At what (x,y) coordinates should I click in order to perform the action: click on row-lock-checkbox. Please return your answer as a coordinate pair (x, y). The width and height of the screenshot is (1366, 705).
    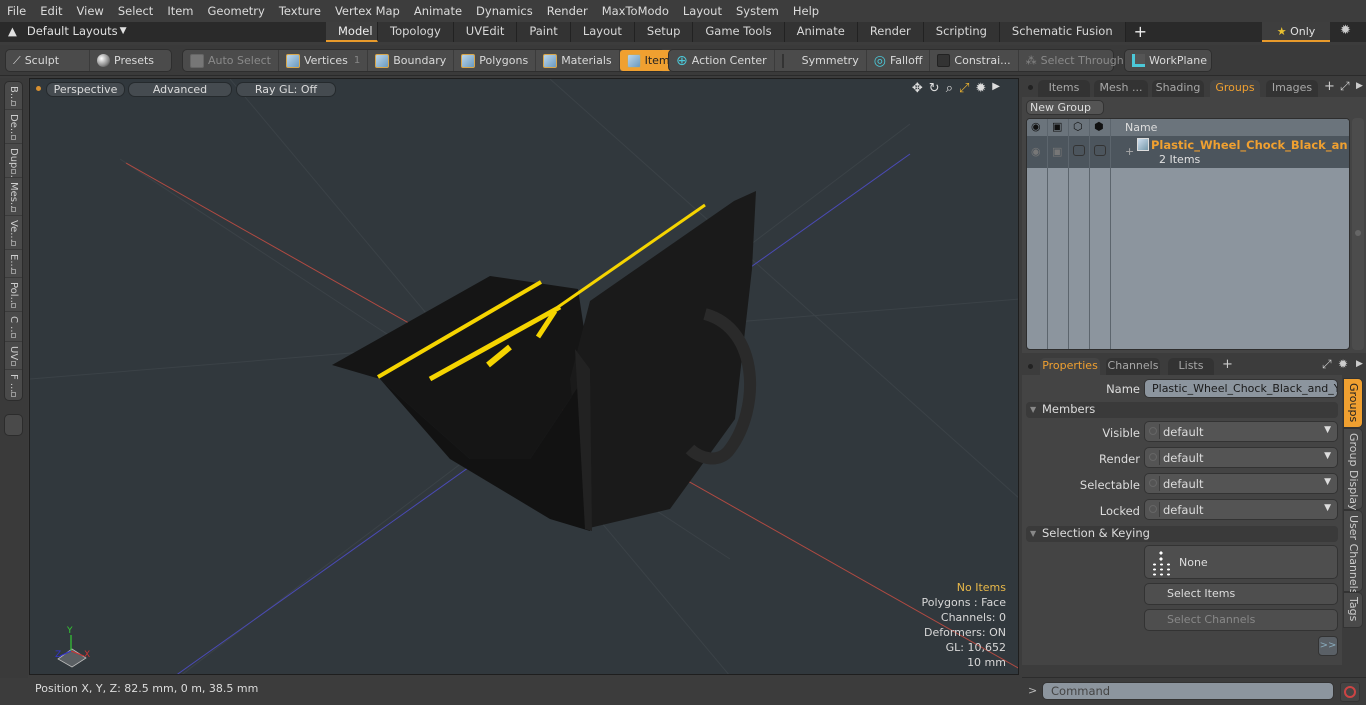
    Looking at the image, I should click on (1100, 150).